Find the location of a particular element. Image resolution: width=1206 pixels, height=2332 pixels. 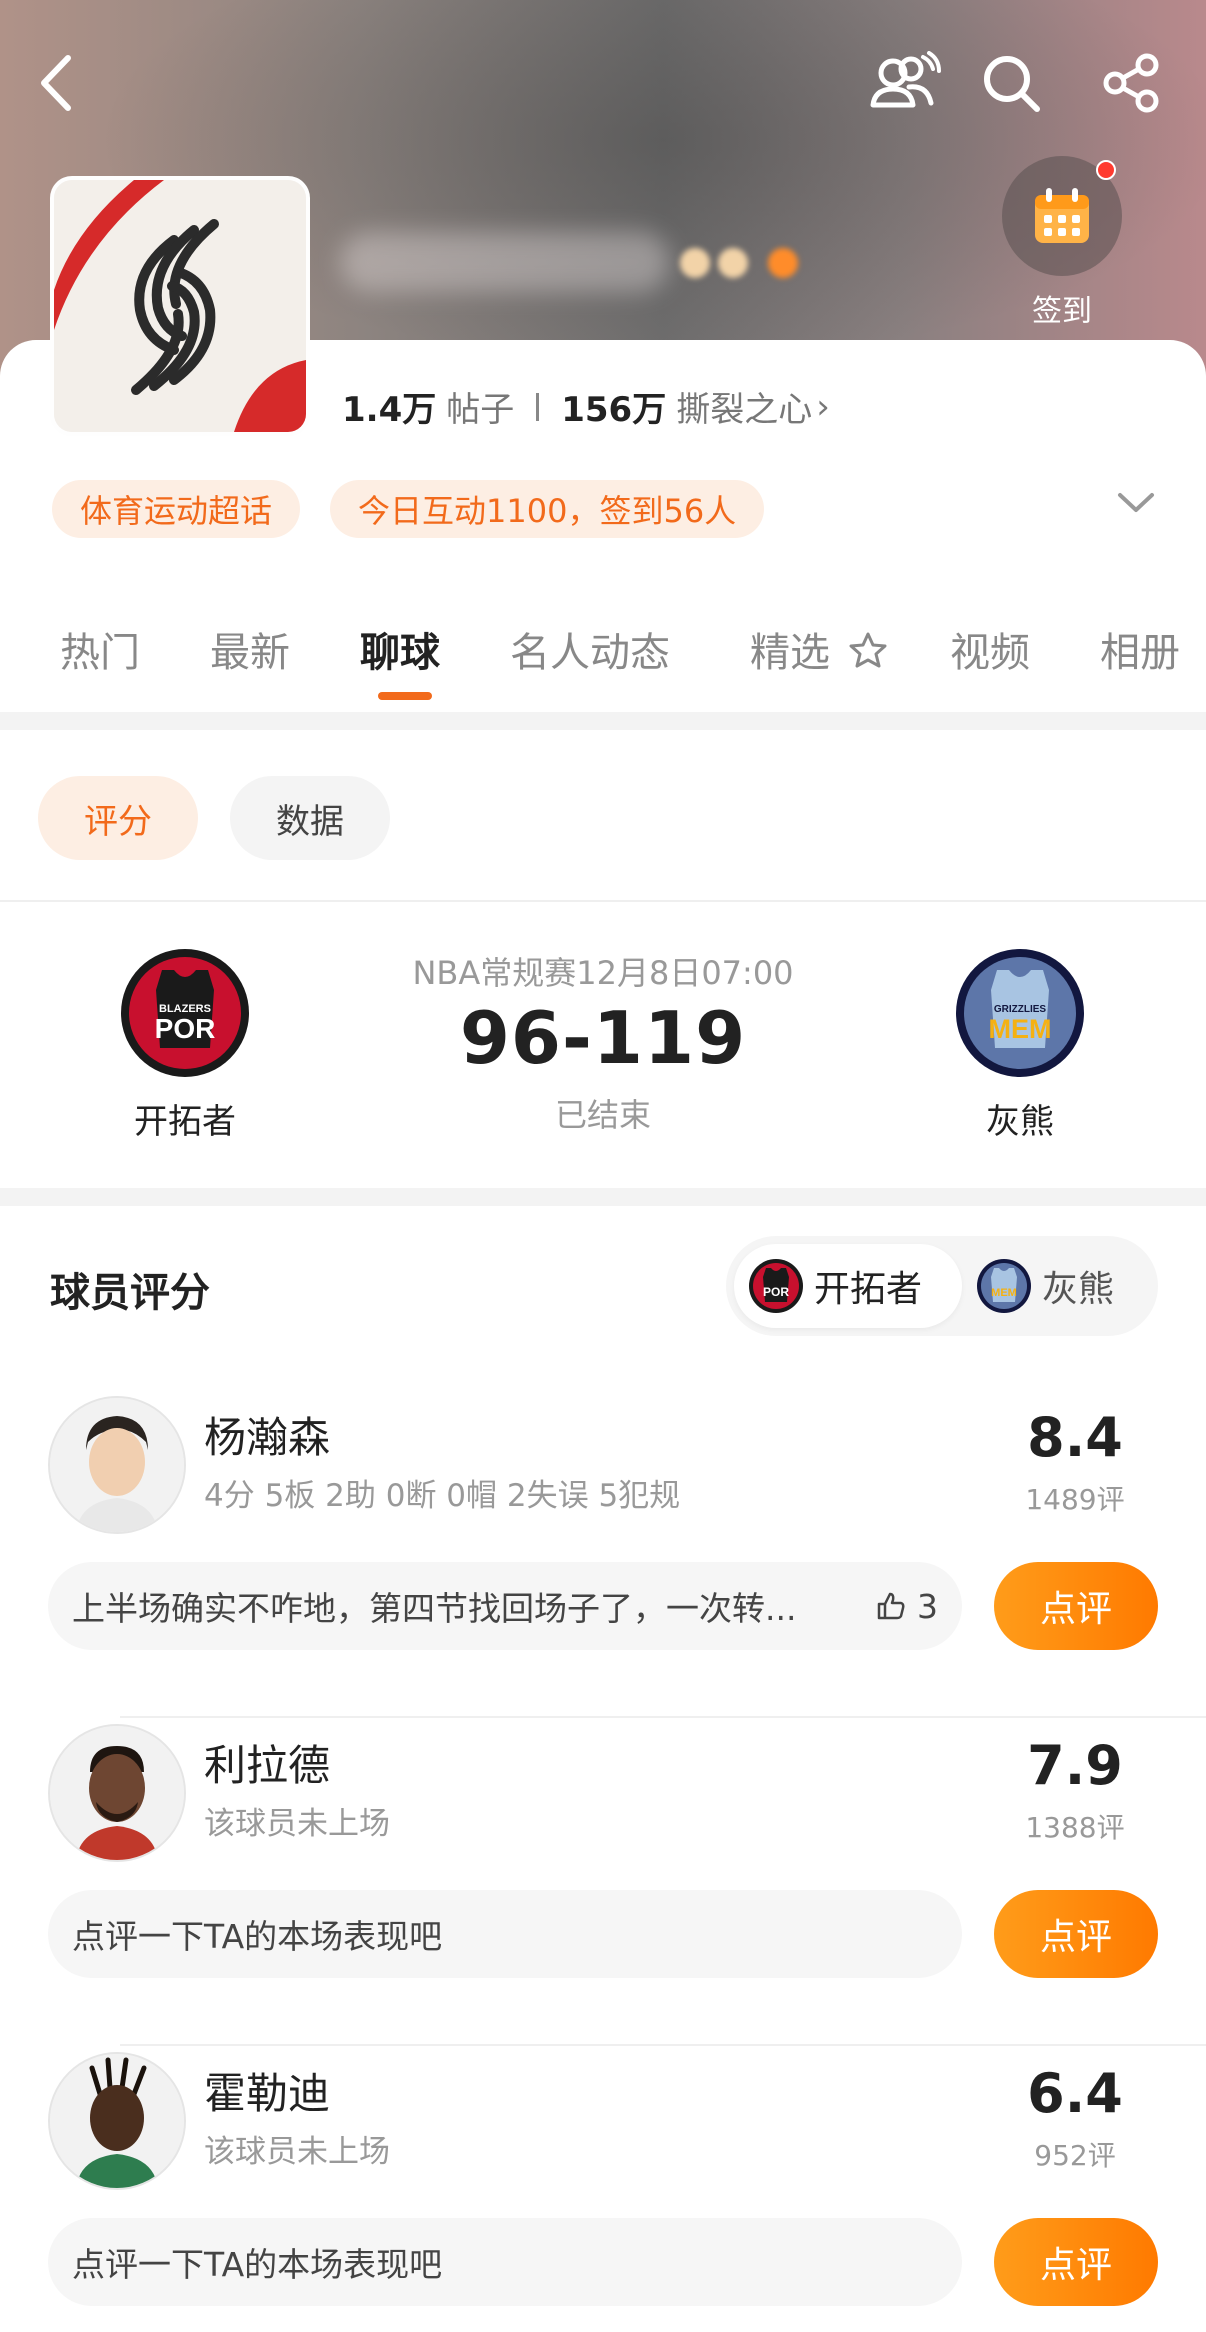

calendar-icon is located at coordinates (1062, 215).